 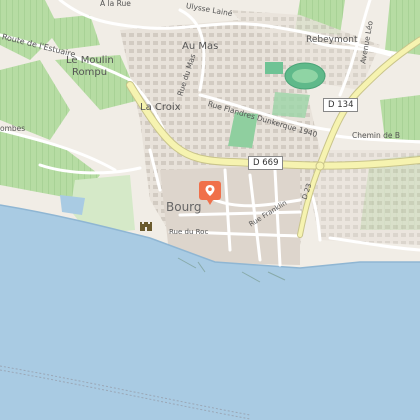 I want to click on place-label-la-croix: La Croix, so click(x=160, y=107).